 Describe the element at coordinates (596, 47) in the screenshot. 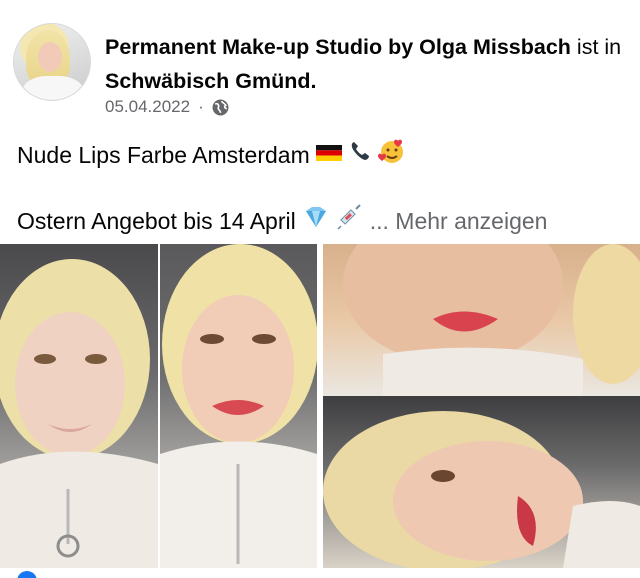

I see `connector-text: ist in` at that location.